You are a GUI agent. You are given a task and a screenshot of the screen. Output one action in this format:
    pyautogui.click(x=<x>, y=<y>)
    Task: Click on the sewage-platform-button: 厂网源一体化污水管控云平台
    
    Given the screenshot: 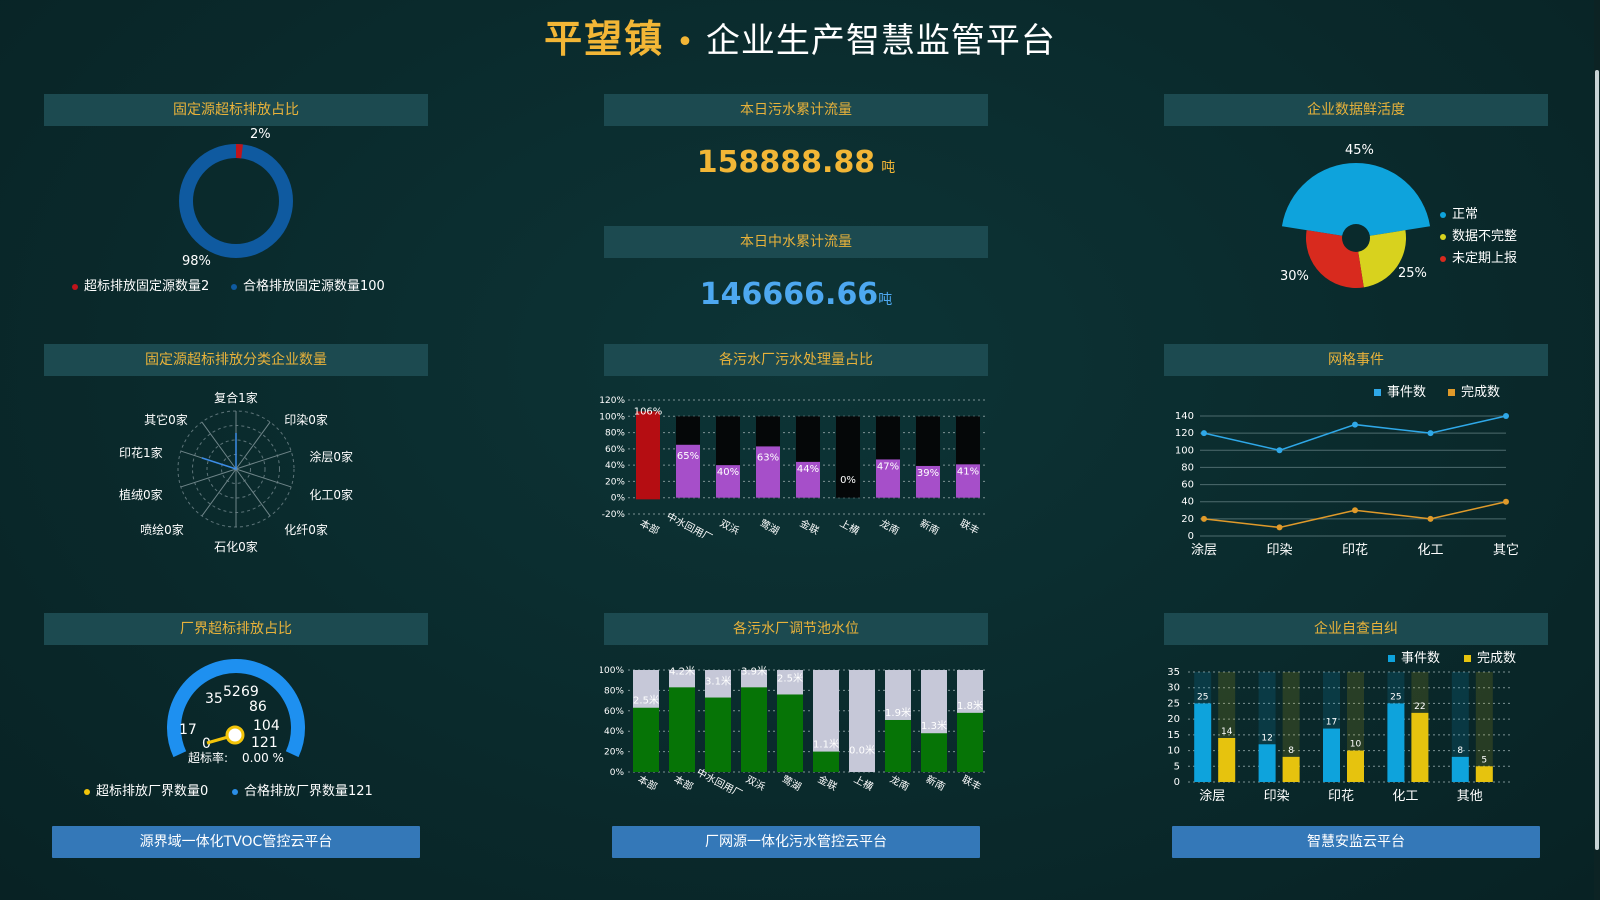 What is the action you would take?
    pyautogui.click(x=796, y=842)
    